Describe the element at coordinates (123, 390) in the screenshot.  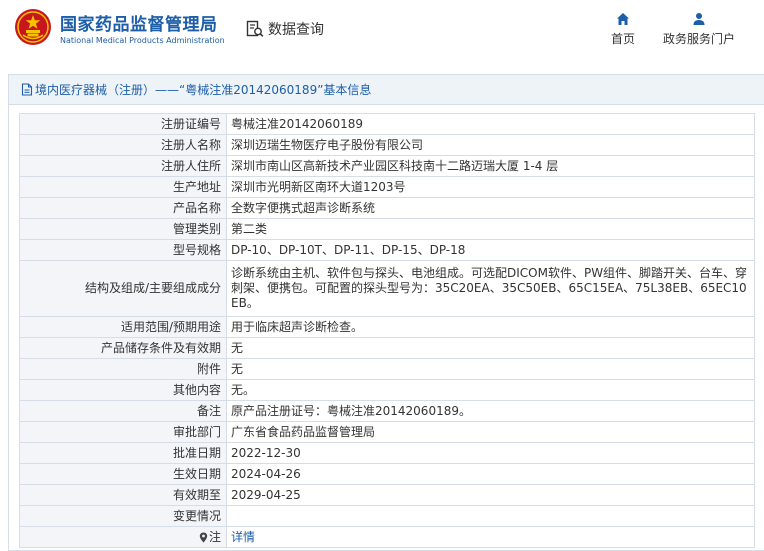
I see `row-label: 其他内容` at that location.